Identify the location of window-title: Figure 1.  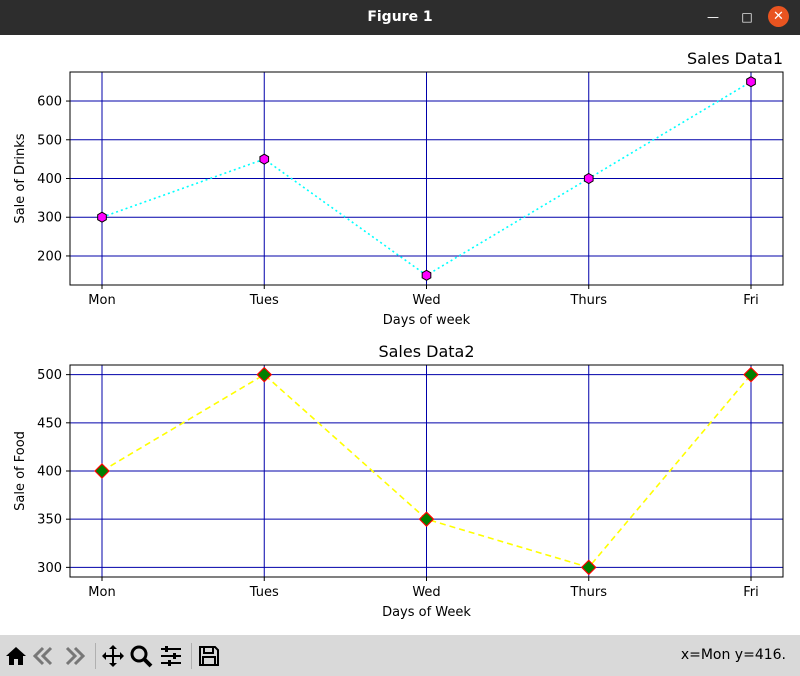
(400, 17).